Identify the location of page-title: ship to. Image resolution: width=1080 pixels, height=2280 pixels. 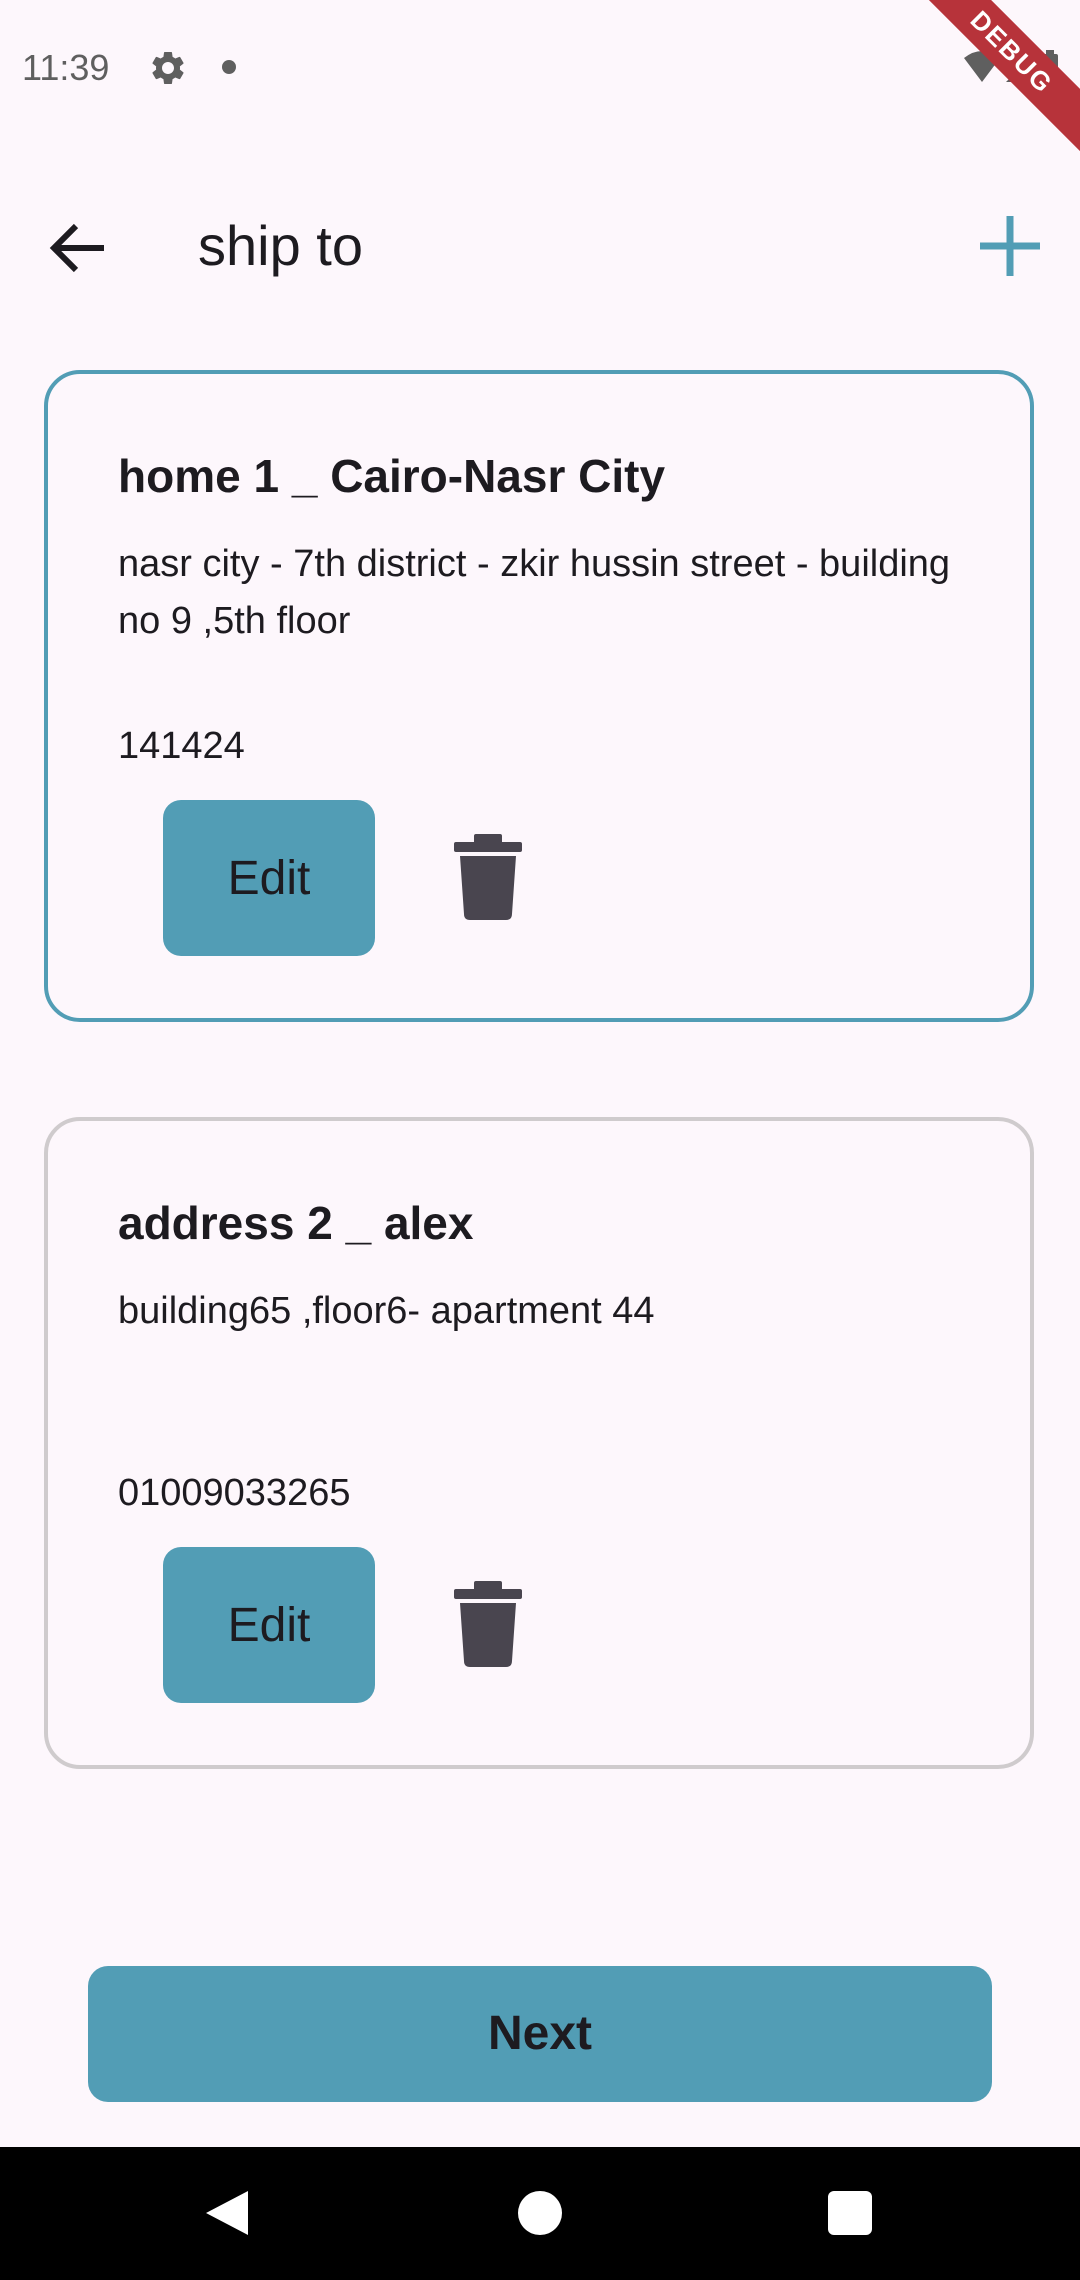
(280, 245).